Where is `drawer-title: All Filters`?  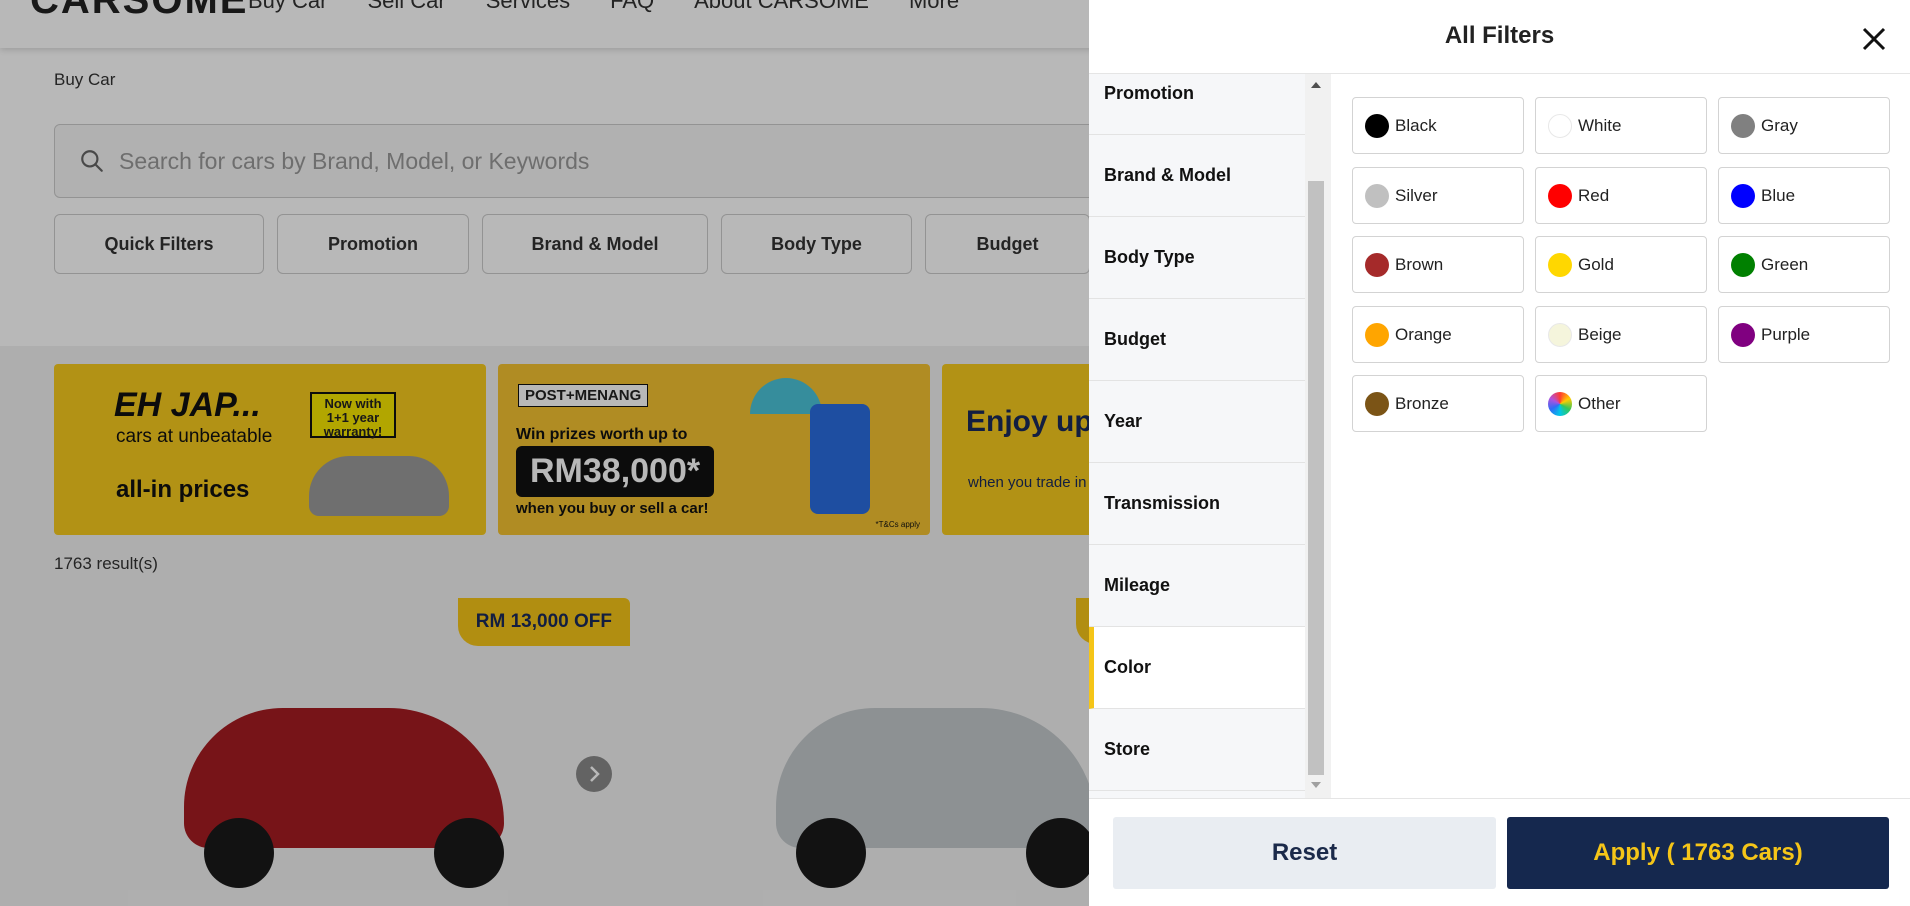 drawer-title: All Filters is located at coordinates (1499, 35).